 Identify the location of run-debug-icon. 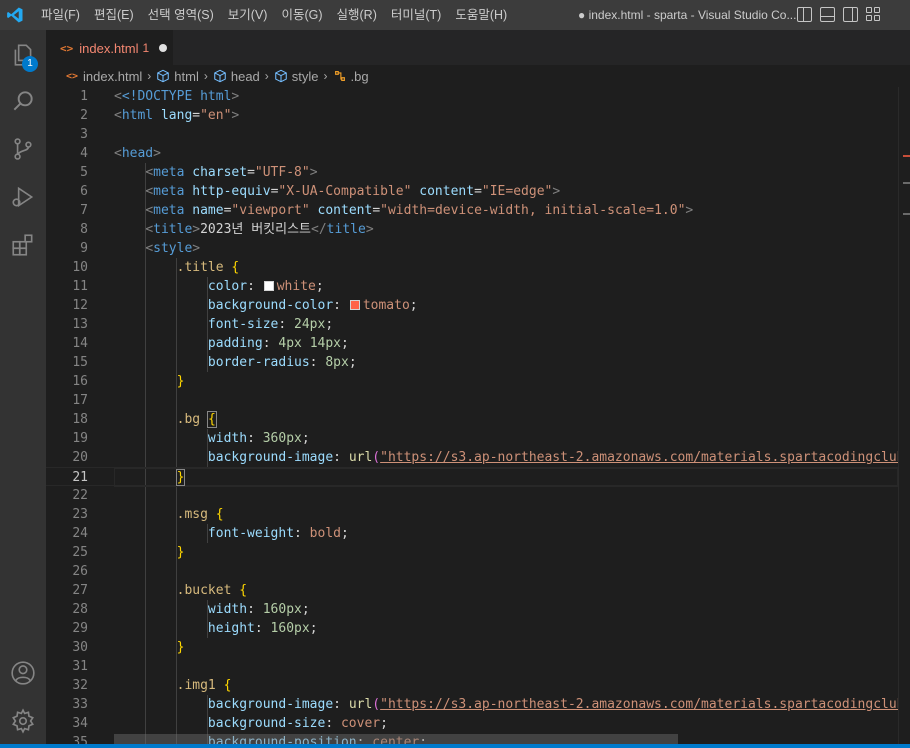
(23, 197).